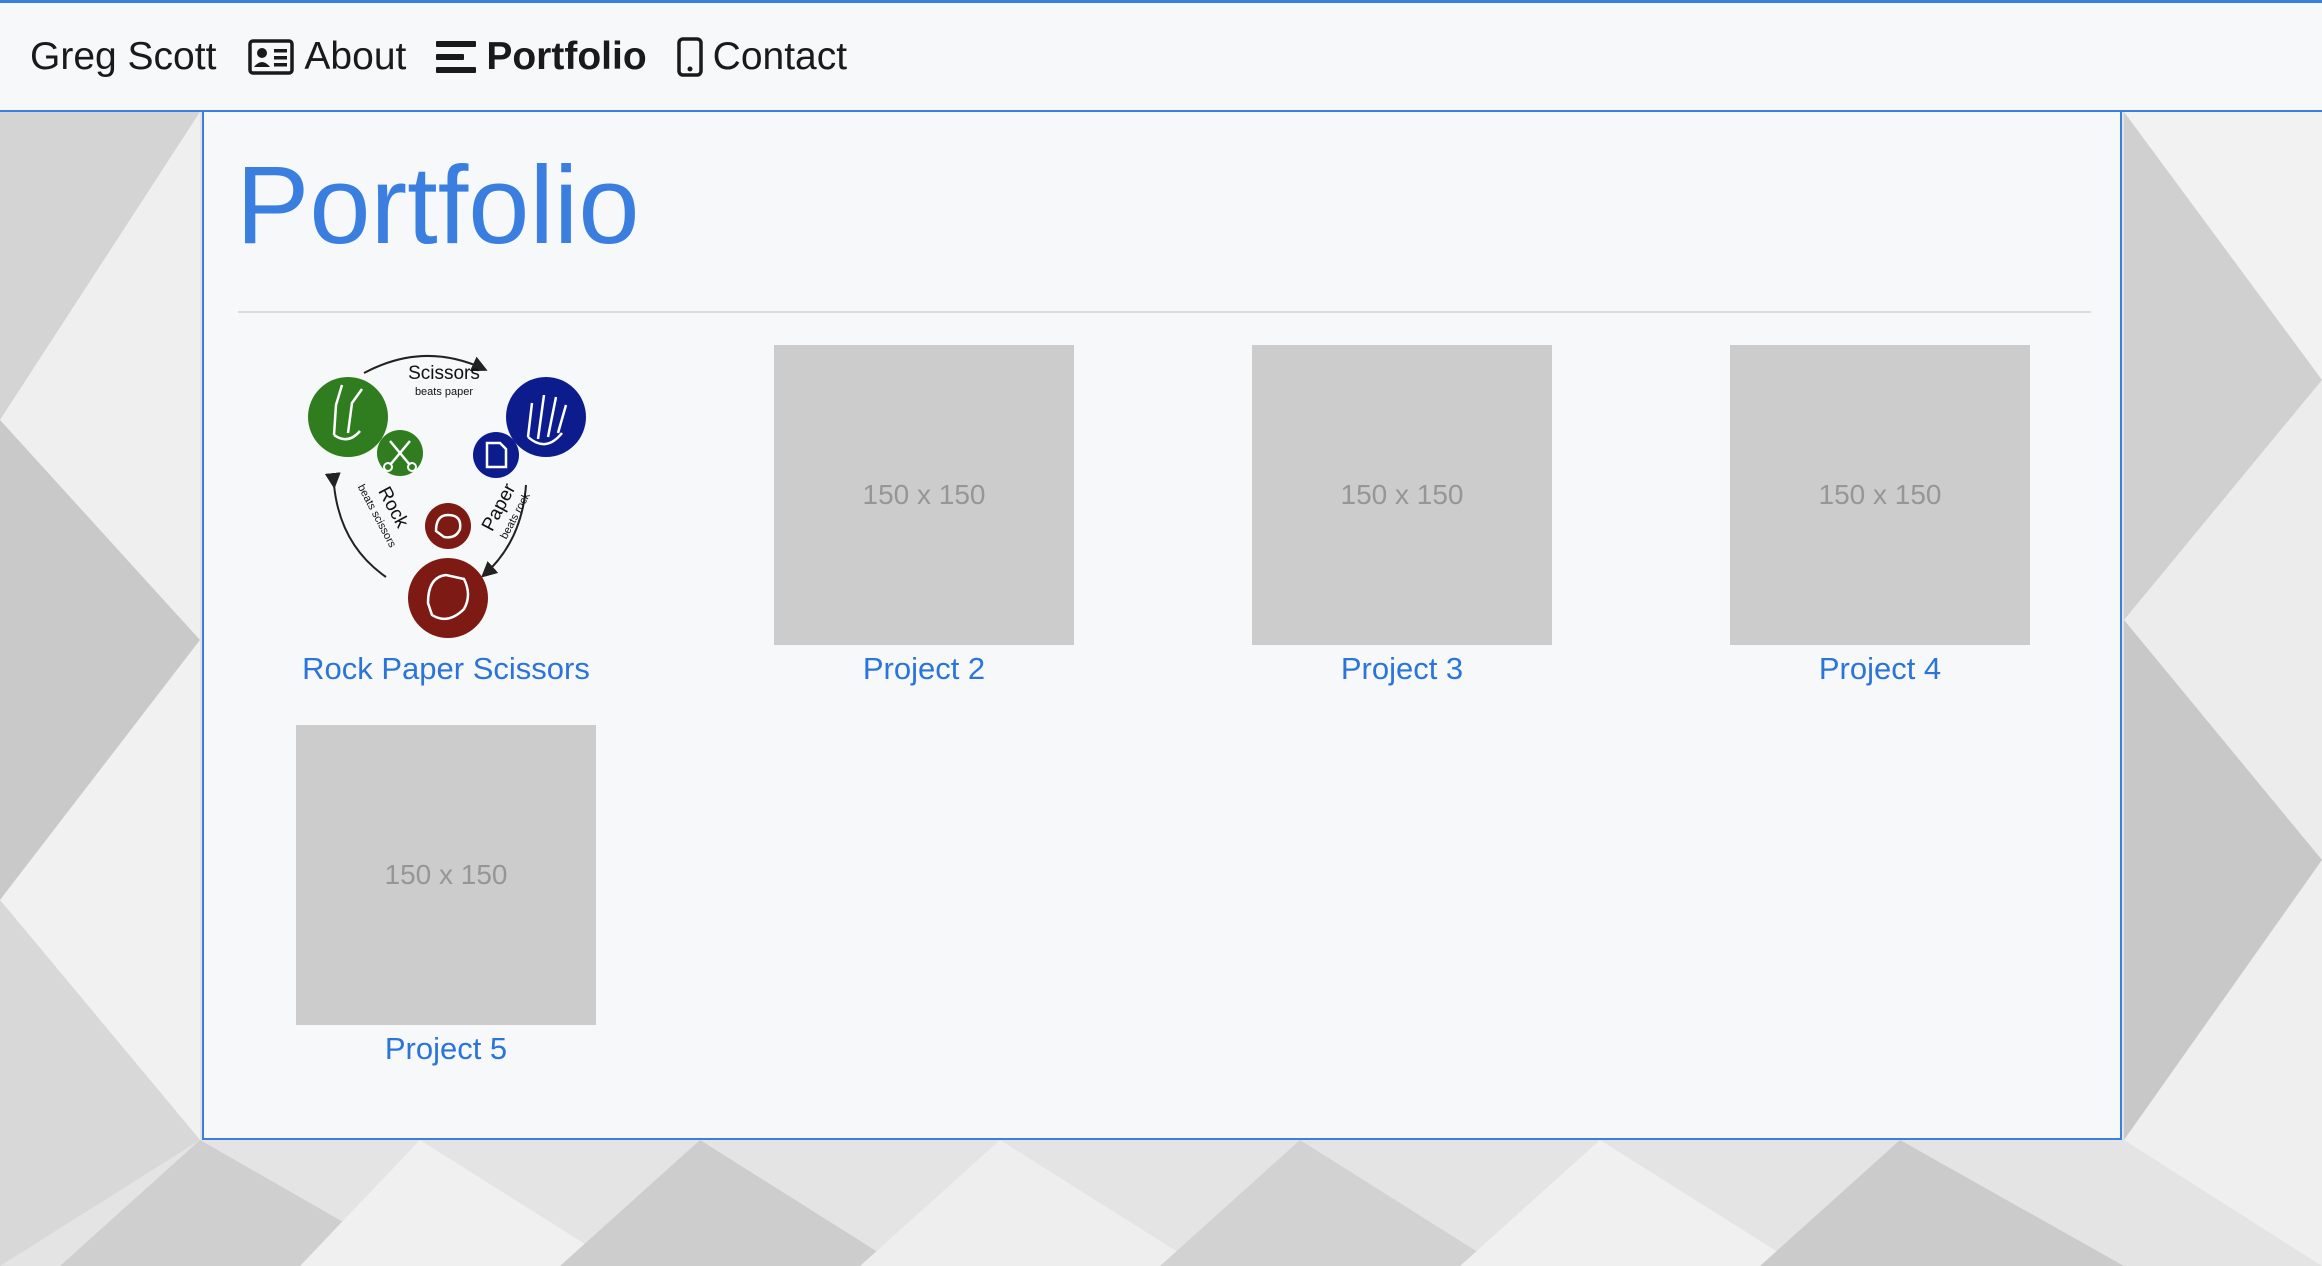  I want to click on nav-link-portfolio-label: Portfolio, so click(566, 56).